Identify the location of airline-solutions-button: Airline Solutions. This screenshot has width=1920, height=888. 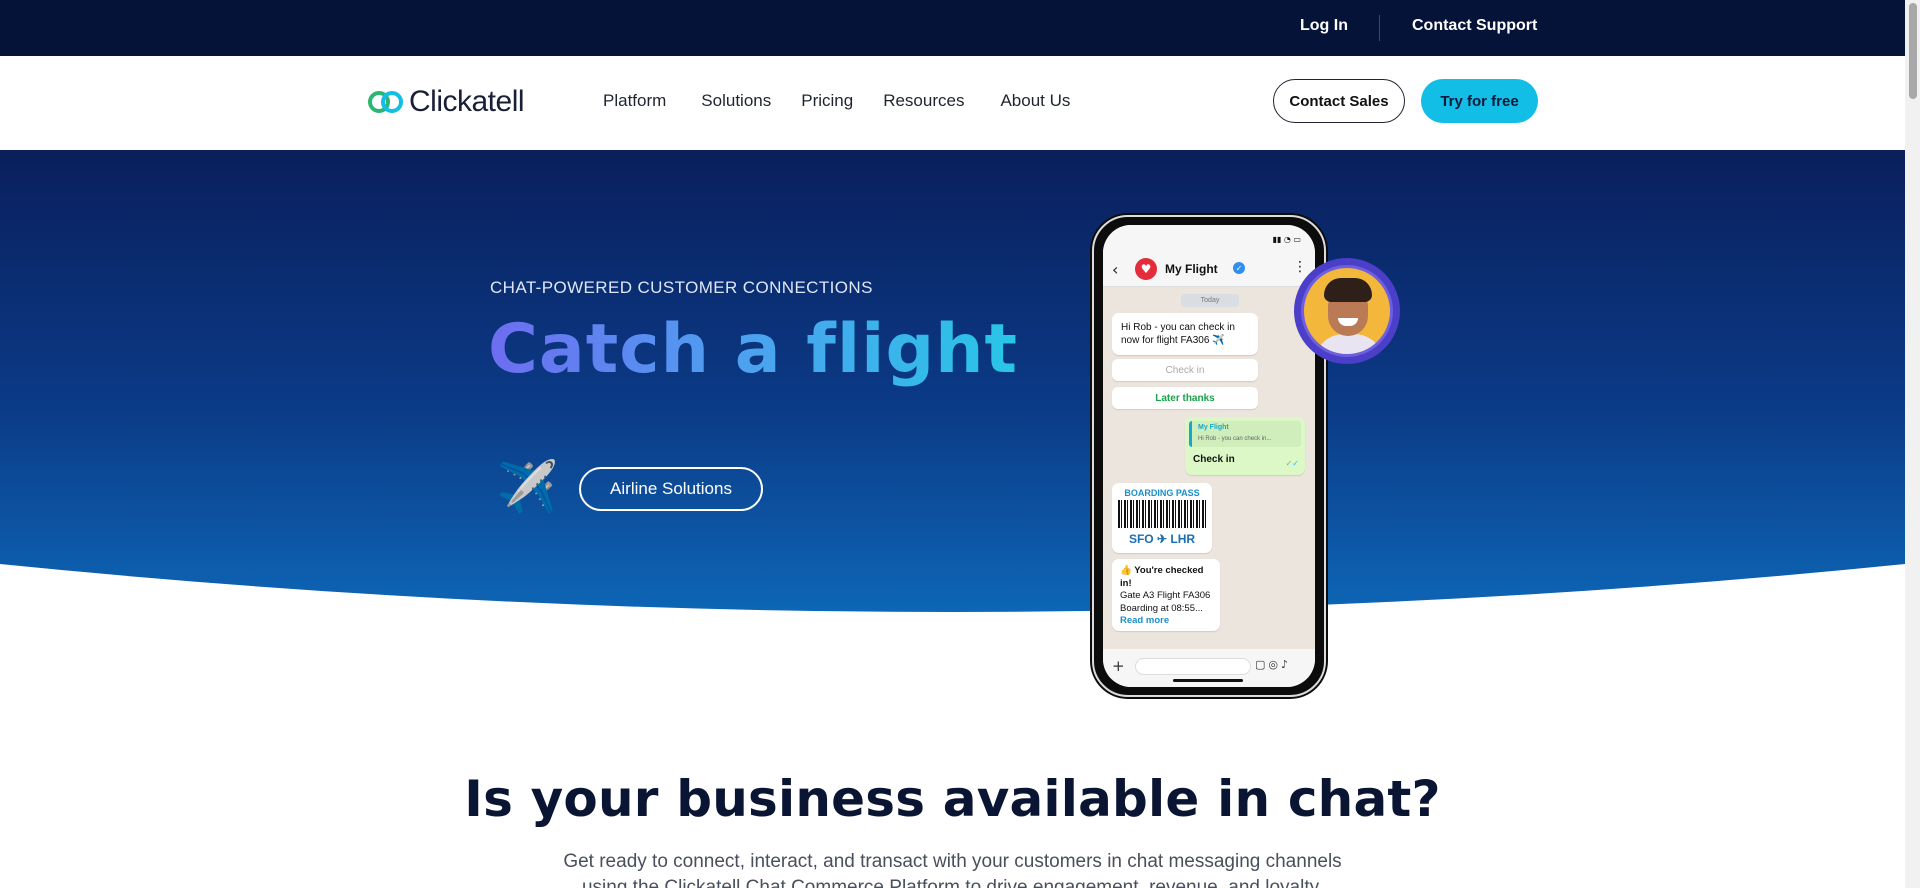
(671, 489).